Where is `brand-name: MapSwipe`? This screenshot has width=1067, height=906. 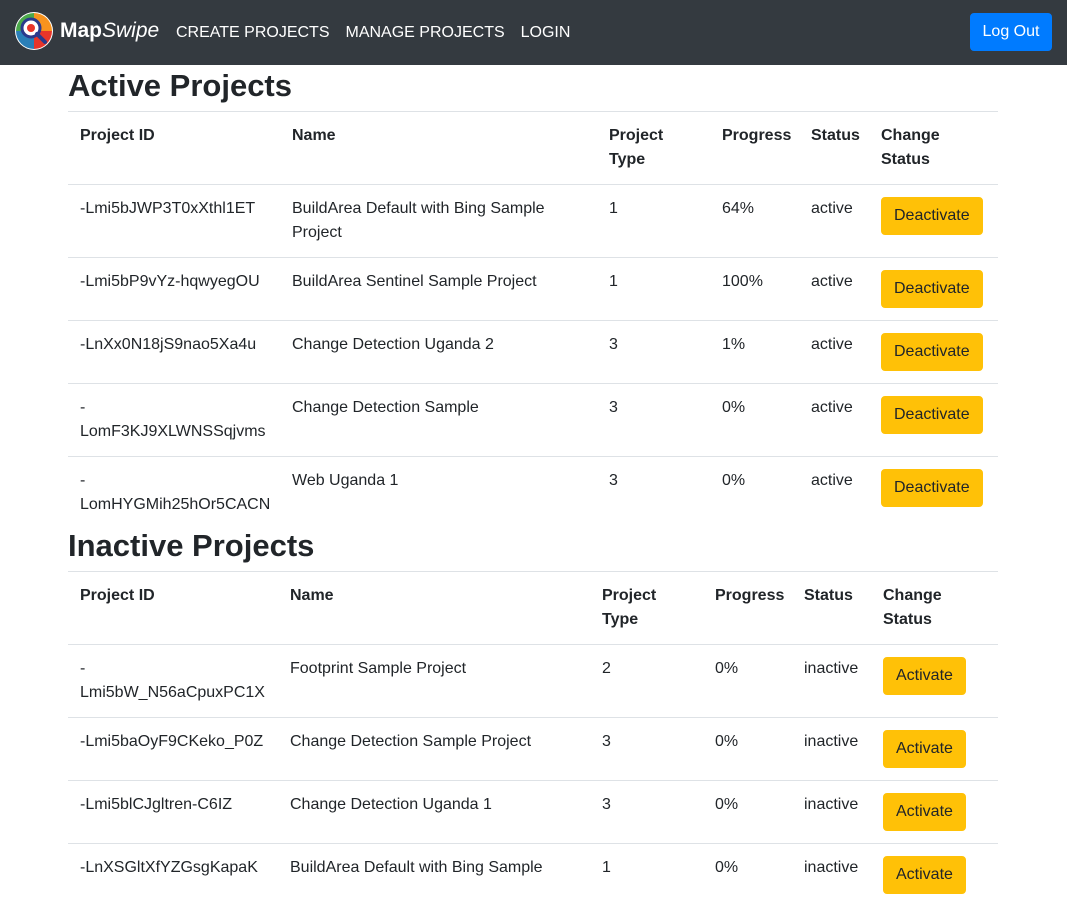 brand-name: MapSwipe is located at coordinates (109, 31).